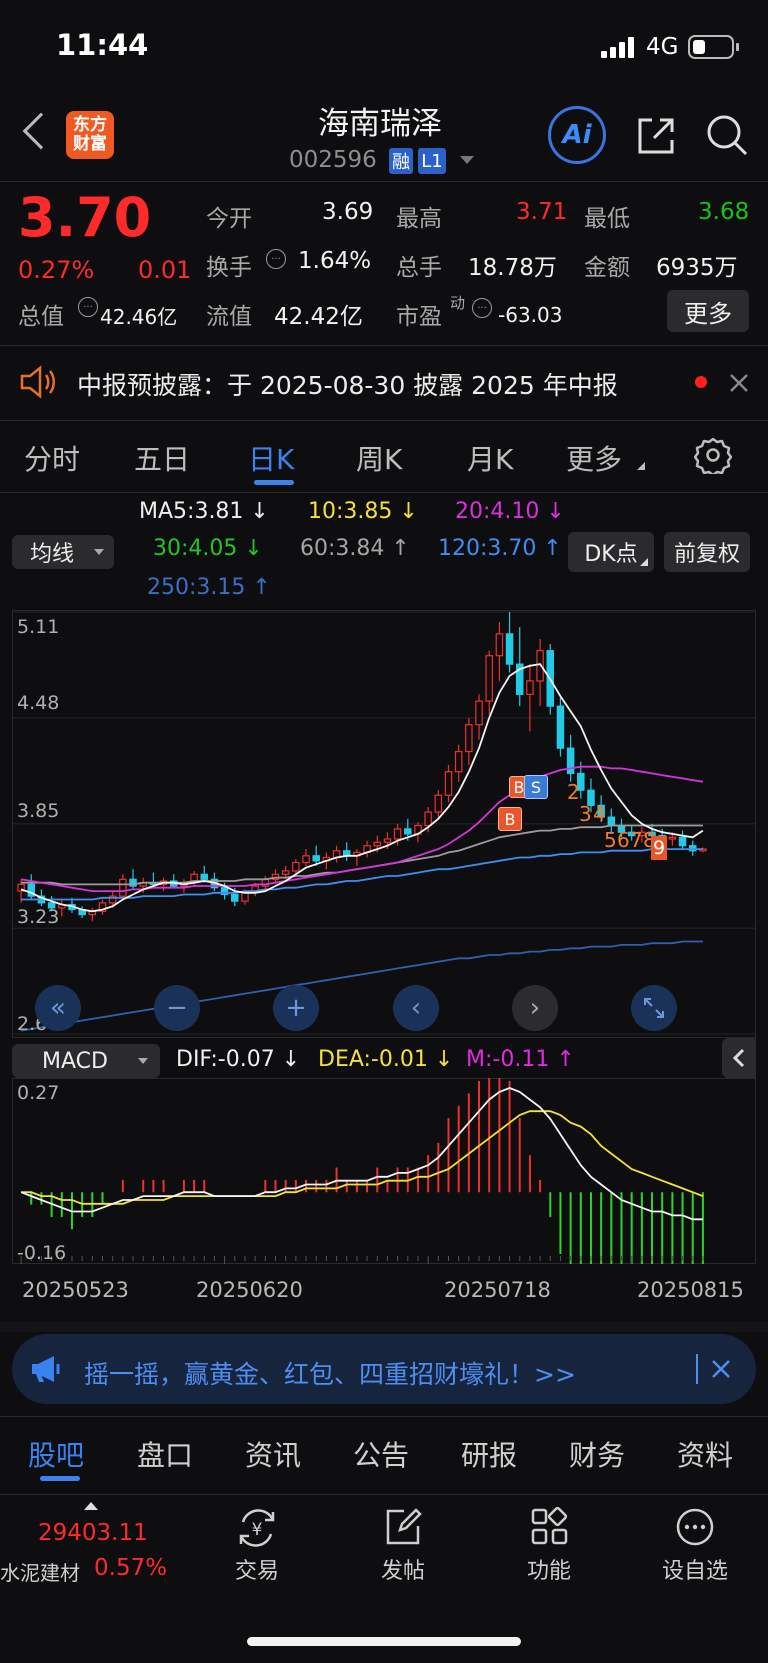 The image size is (768, 1663). What do you see at coordinates (607, 268) in the screenshot?
I see `amount-label: 金额` at bounding box center [607, 268].